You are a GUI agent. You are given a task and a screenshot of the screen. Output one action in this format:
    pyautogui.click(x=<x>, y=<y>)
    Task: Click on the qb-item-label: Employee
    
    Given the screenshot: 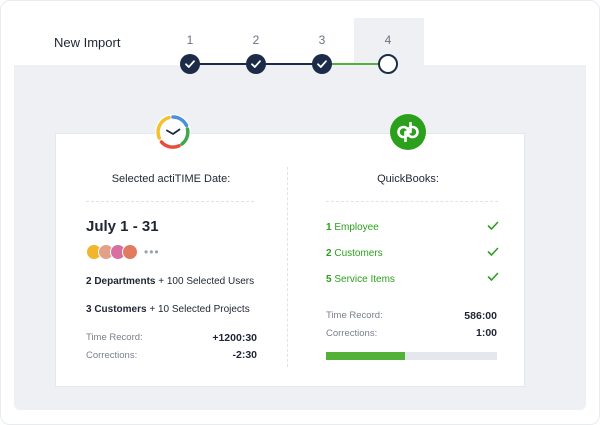 What is the action you would take?
    pyautogui.click(x=355, y=227)
    